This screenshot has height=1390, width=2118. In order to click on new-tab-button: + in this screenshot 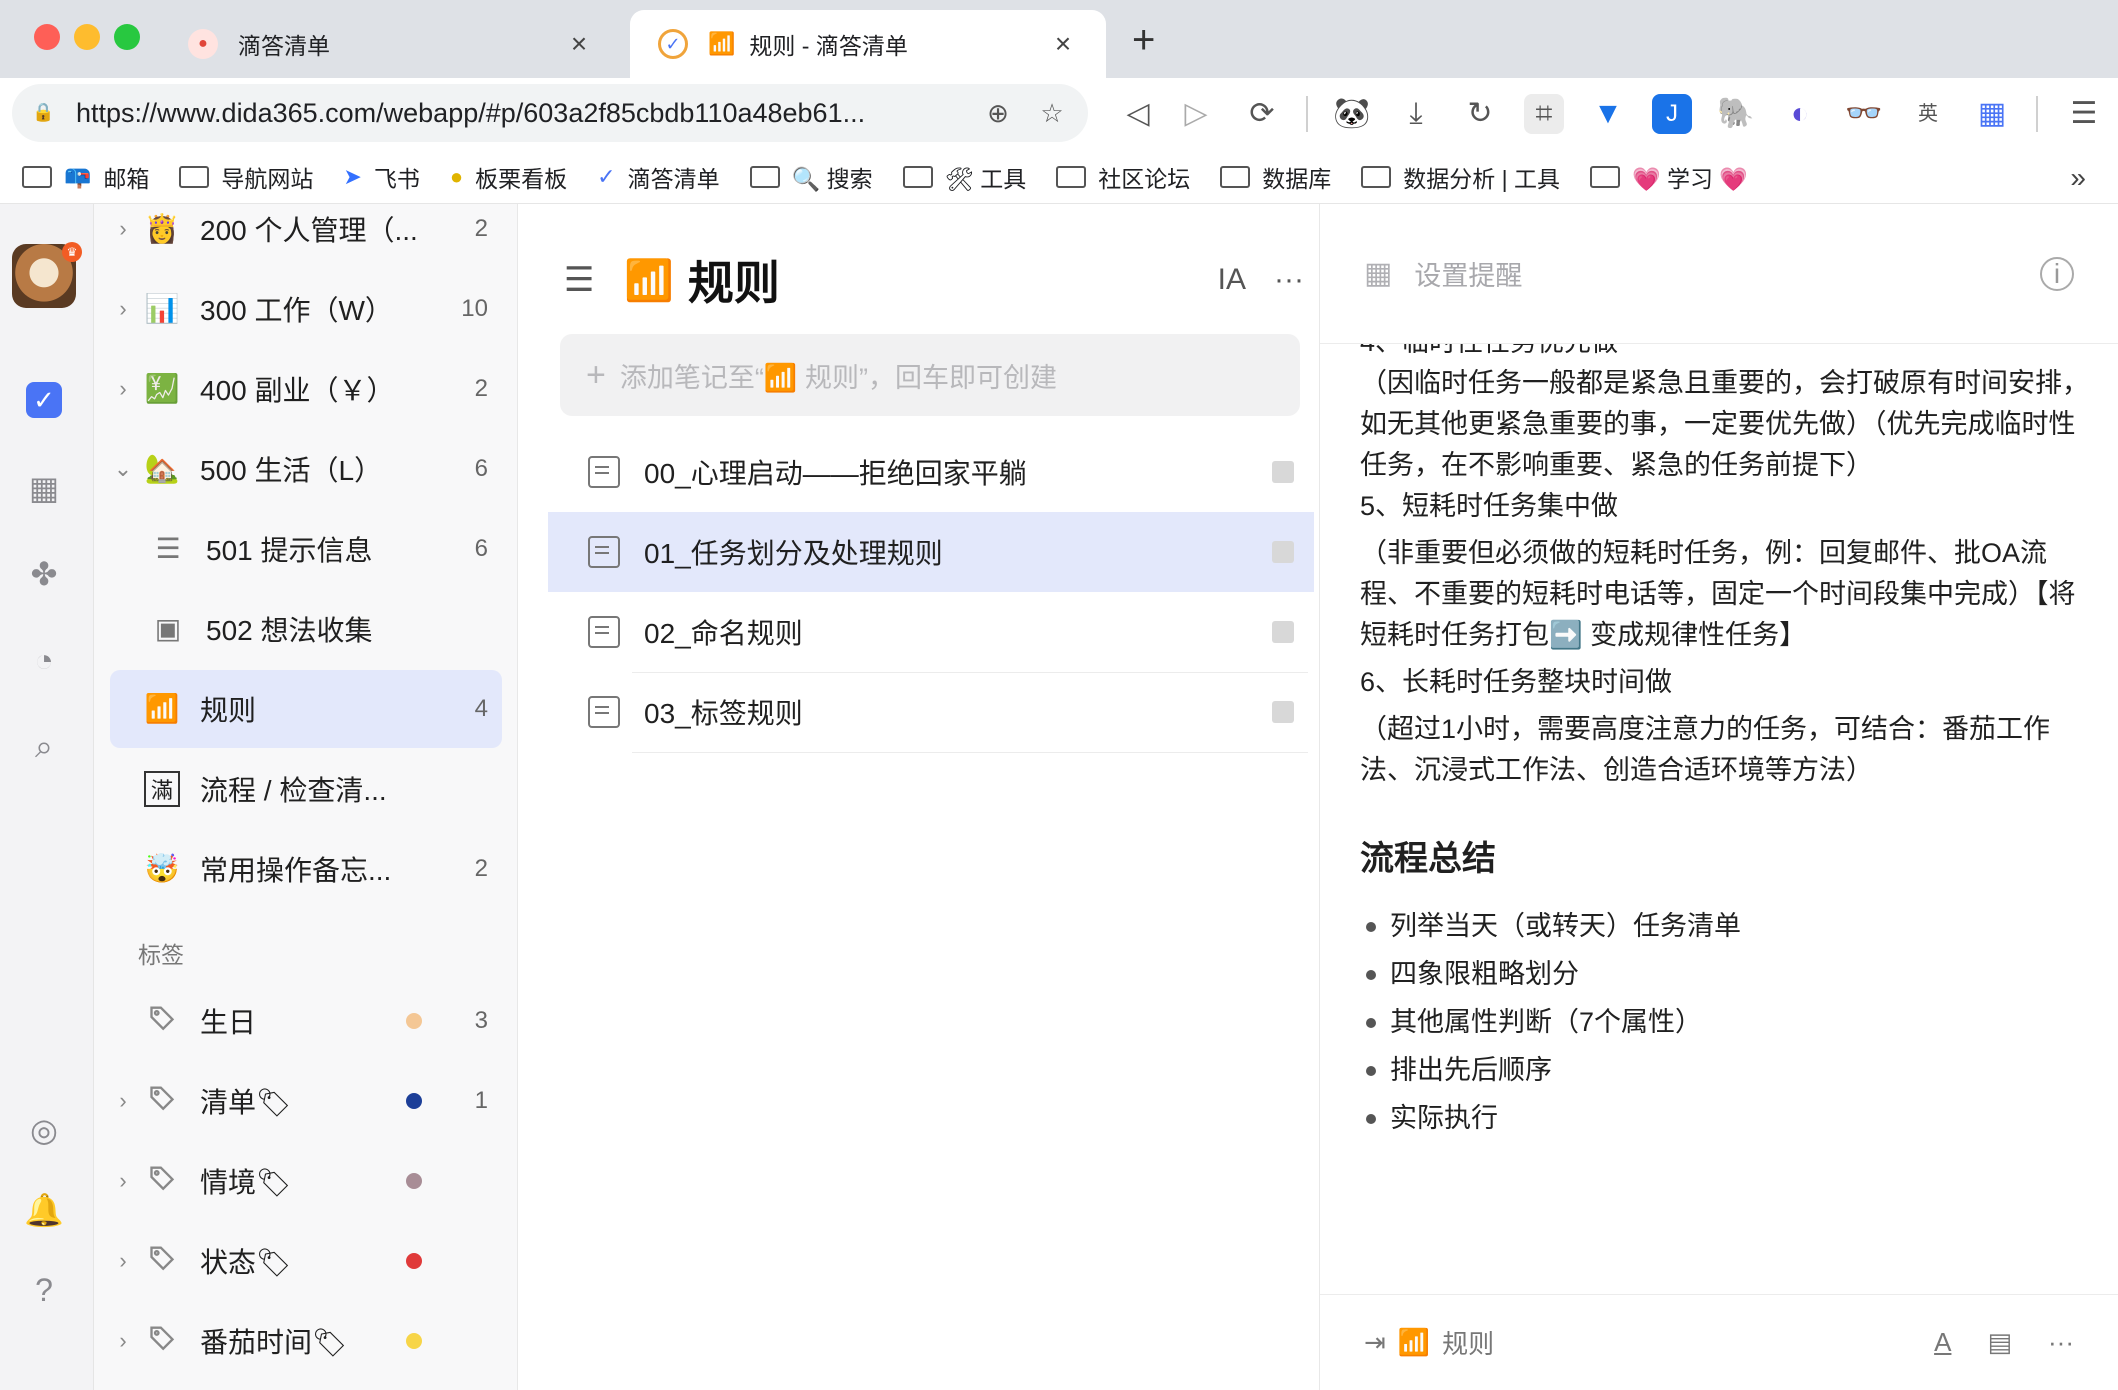, I will do `click(1143, 40)`.